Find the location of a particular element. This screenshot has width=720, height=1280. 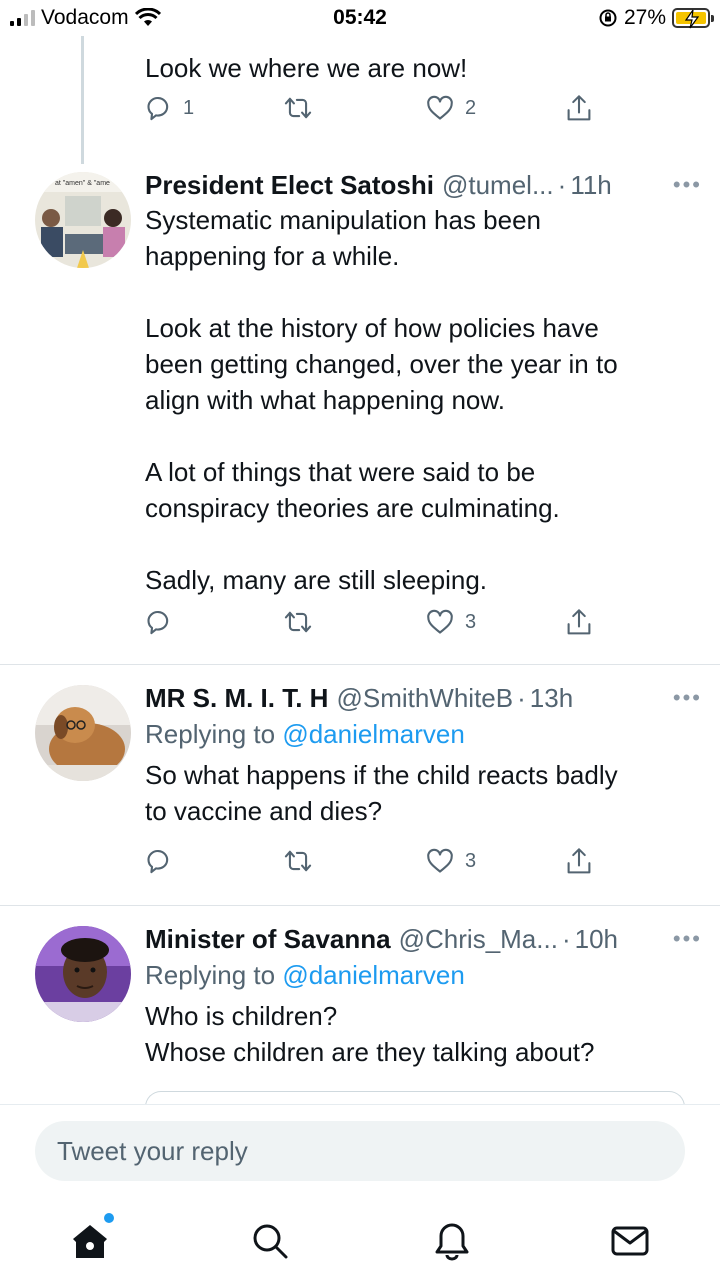

tab-messages is located at coordinates (630, 1241).